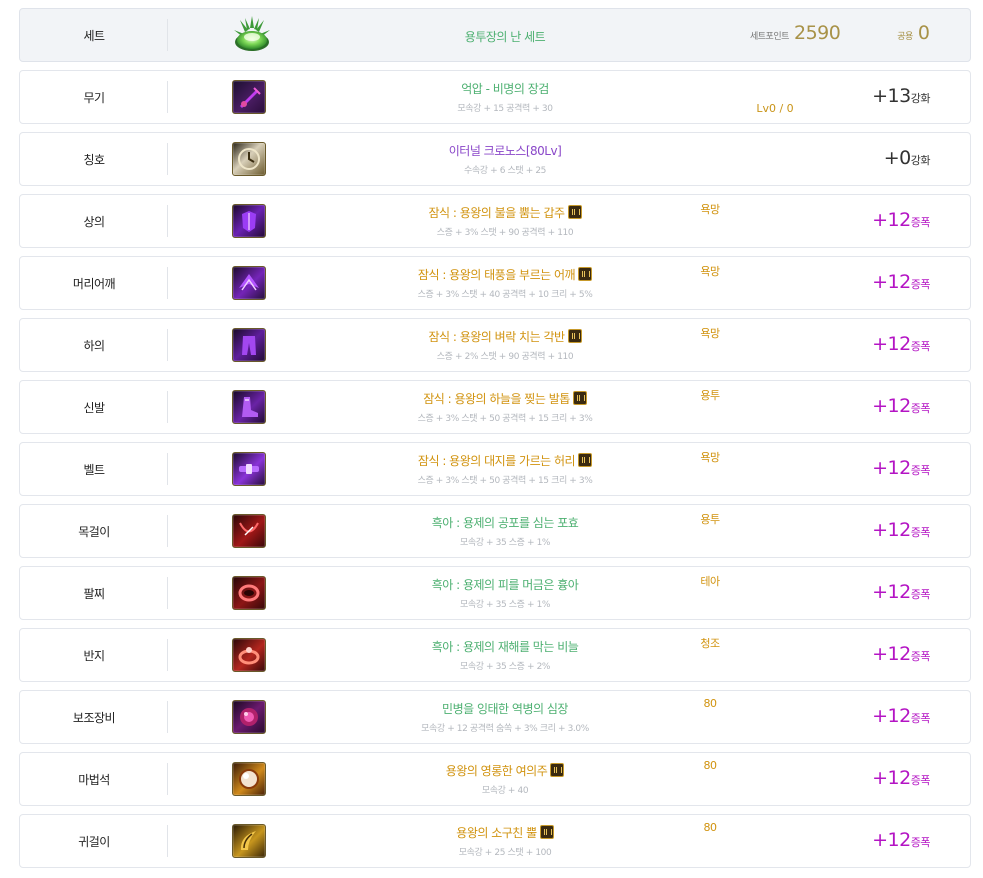 The image size is (983, 878). Describe the element at coordinates (775, 108) in the screenshot. I see `item-level: Lv0 / 0` at that location.